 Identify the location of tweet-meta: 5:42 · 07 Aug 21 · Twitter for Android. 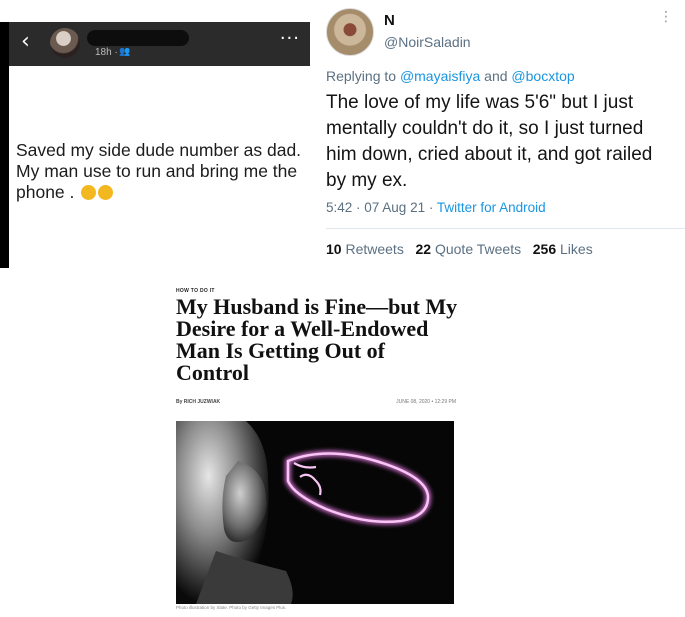
(436, 207).